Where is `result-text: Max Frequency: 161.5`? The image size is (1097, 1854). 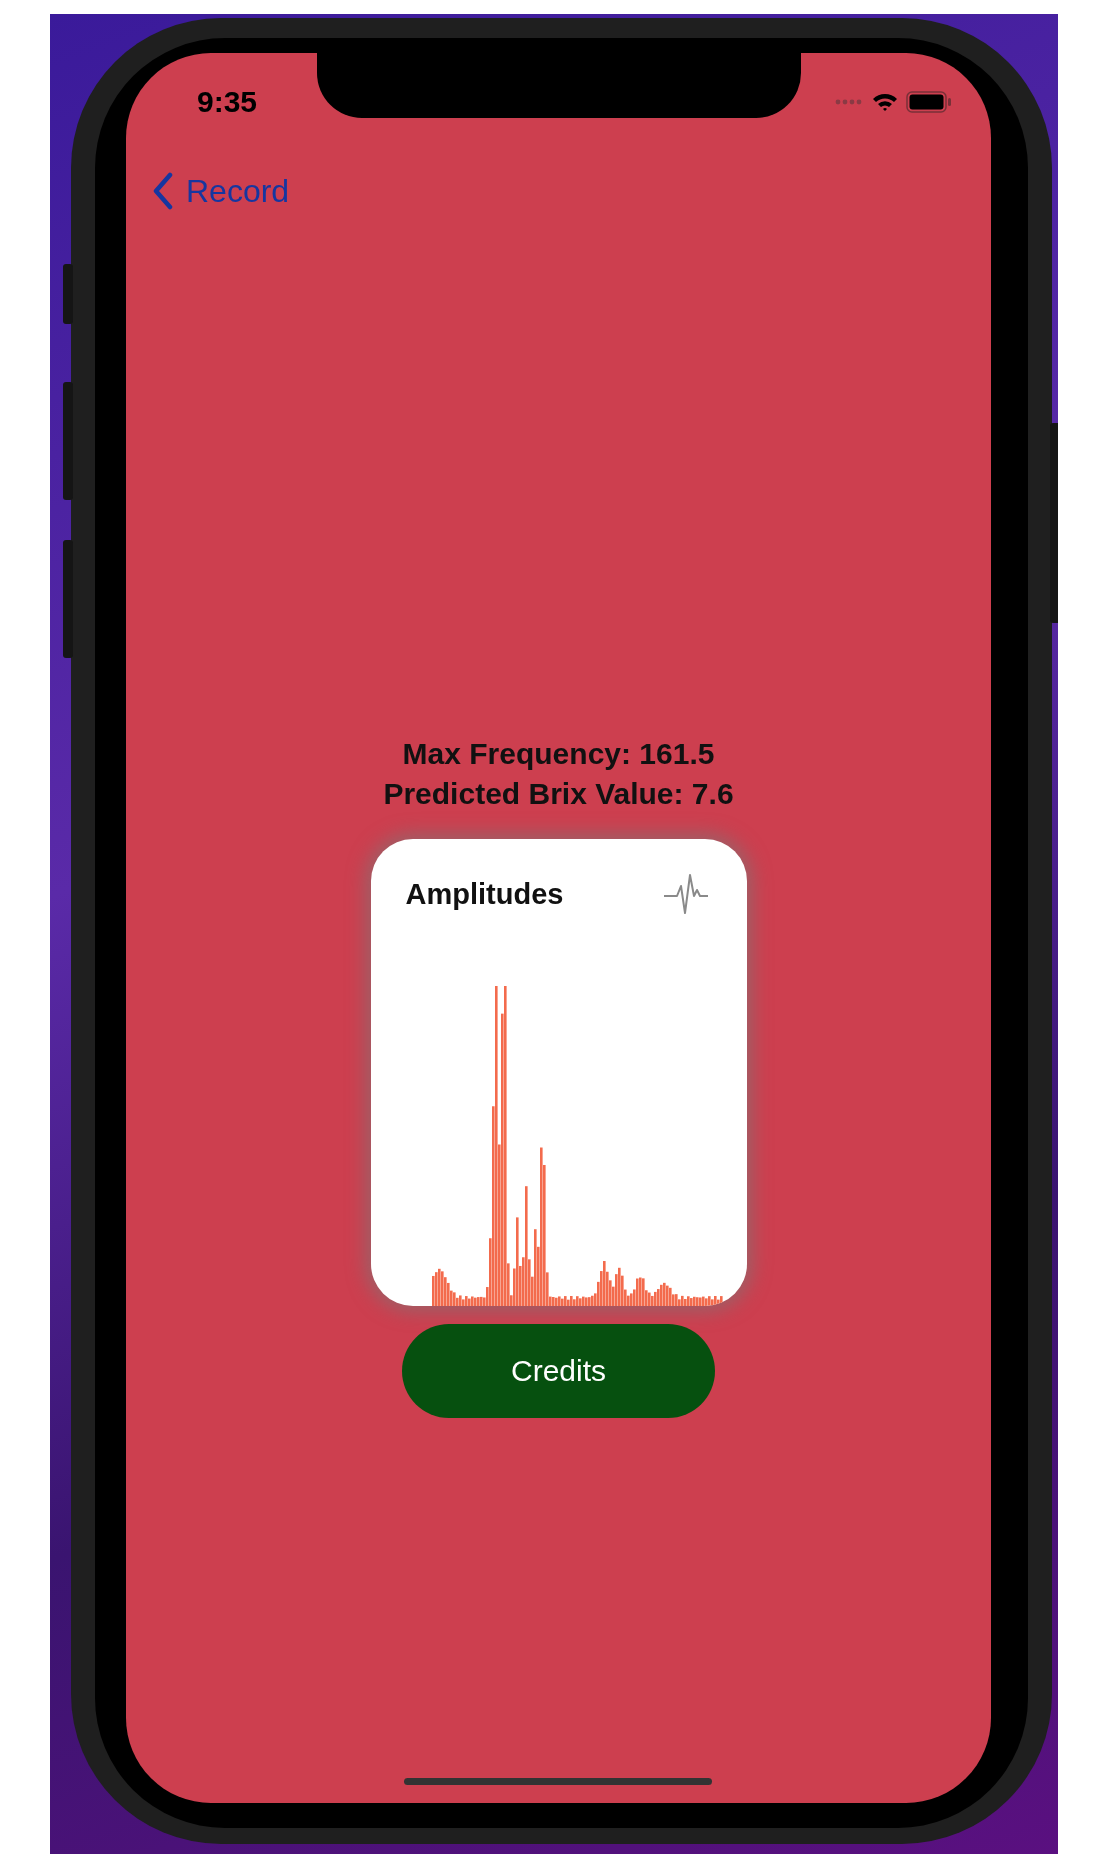
result-text: Max Frequency: 161.5 is located at coordinates (558, 754).